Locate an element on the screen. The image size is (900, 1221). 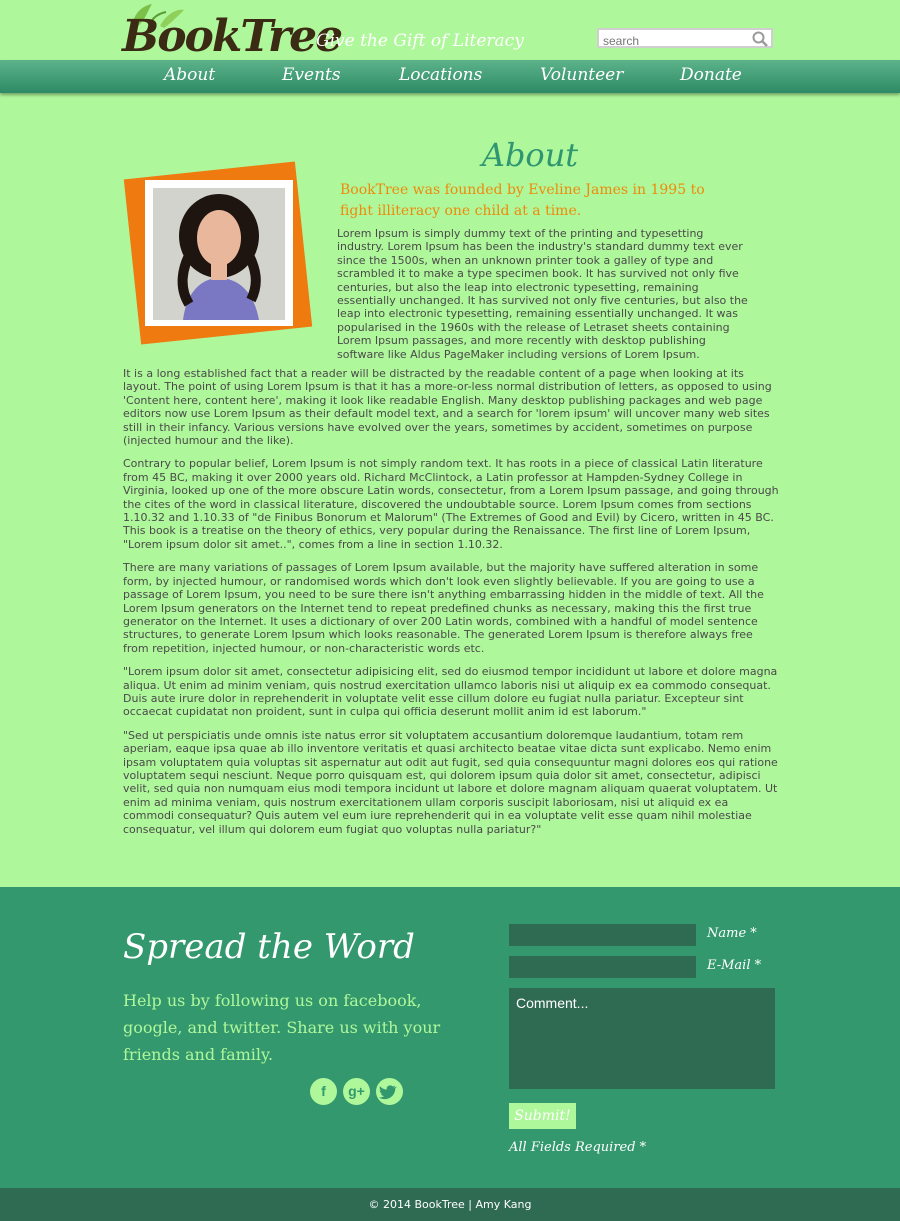
logo-text: BookTree is located at coordinates (232, 36).